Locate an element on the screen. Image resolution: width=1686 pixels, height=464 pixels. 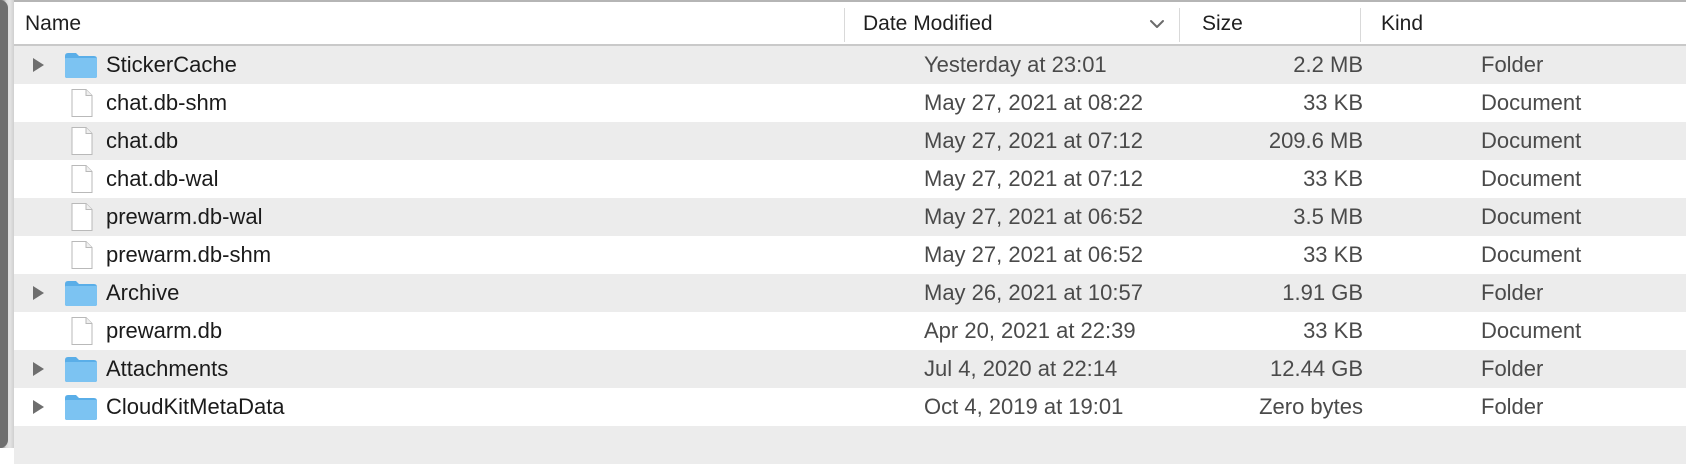
window-edge-notch is located at coordinates (4, 224).